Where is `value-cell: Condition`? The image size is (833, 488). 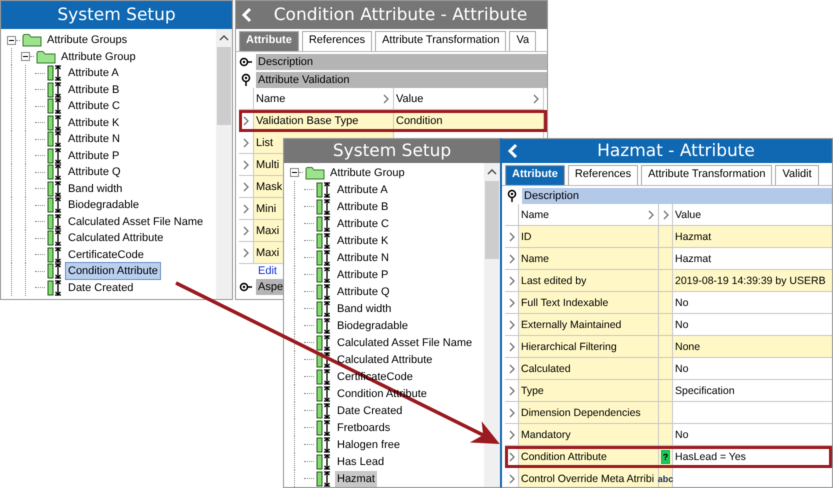
value-cell: Condition is located at coordinates (469, 121).